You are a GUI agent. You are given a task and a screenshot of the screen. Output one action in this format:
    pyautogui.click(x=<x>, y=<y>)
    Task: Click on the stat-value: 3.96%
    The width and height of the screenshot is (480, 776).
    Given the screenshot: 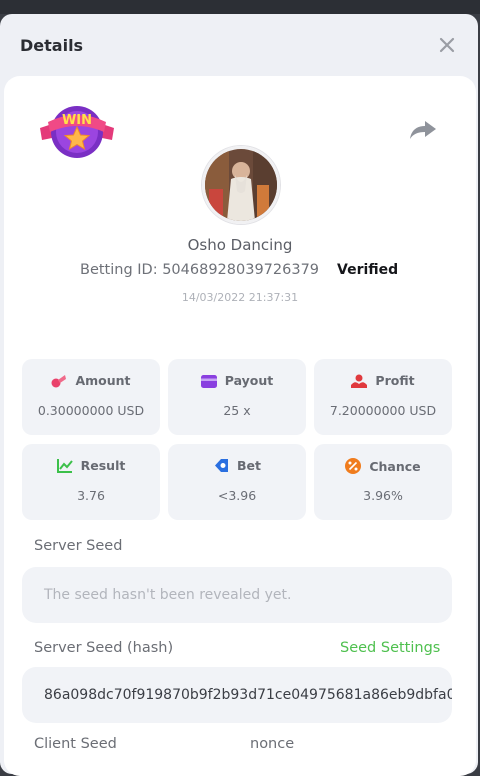 What is the action you would take?
    pyautogui.click(x=383, y=495)
    